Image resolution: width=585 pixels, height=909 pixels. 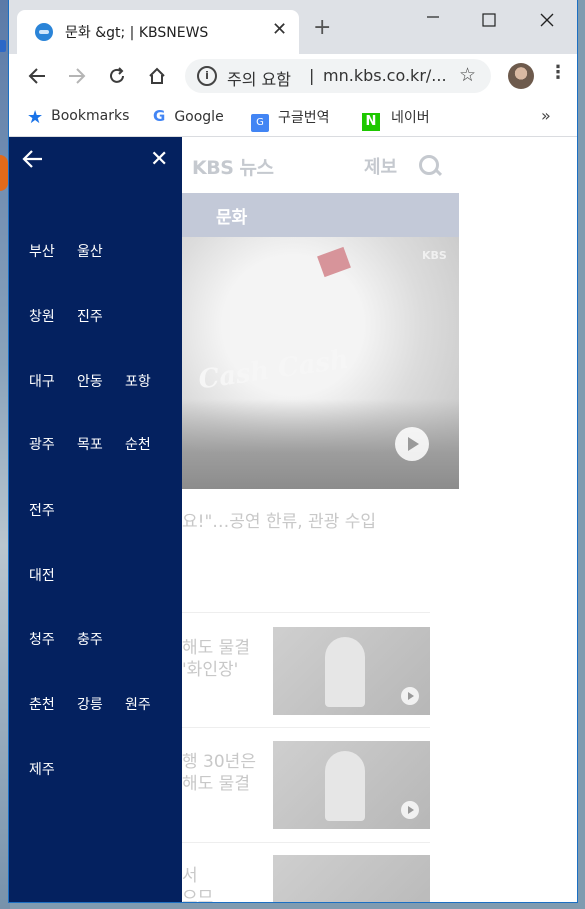 What do you see at coordinates (42, 510) in the screenshot?
I see `region-link: 전주` at bounding box center [42, 510].